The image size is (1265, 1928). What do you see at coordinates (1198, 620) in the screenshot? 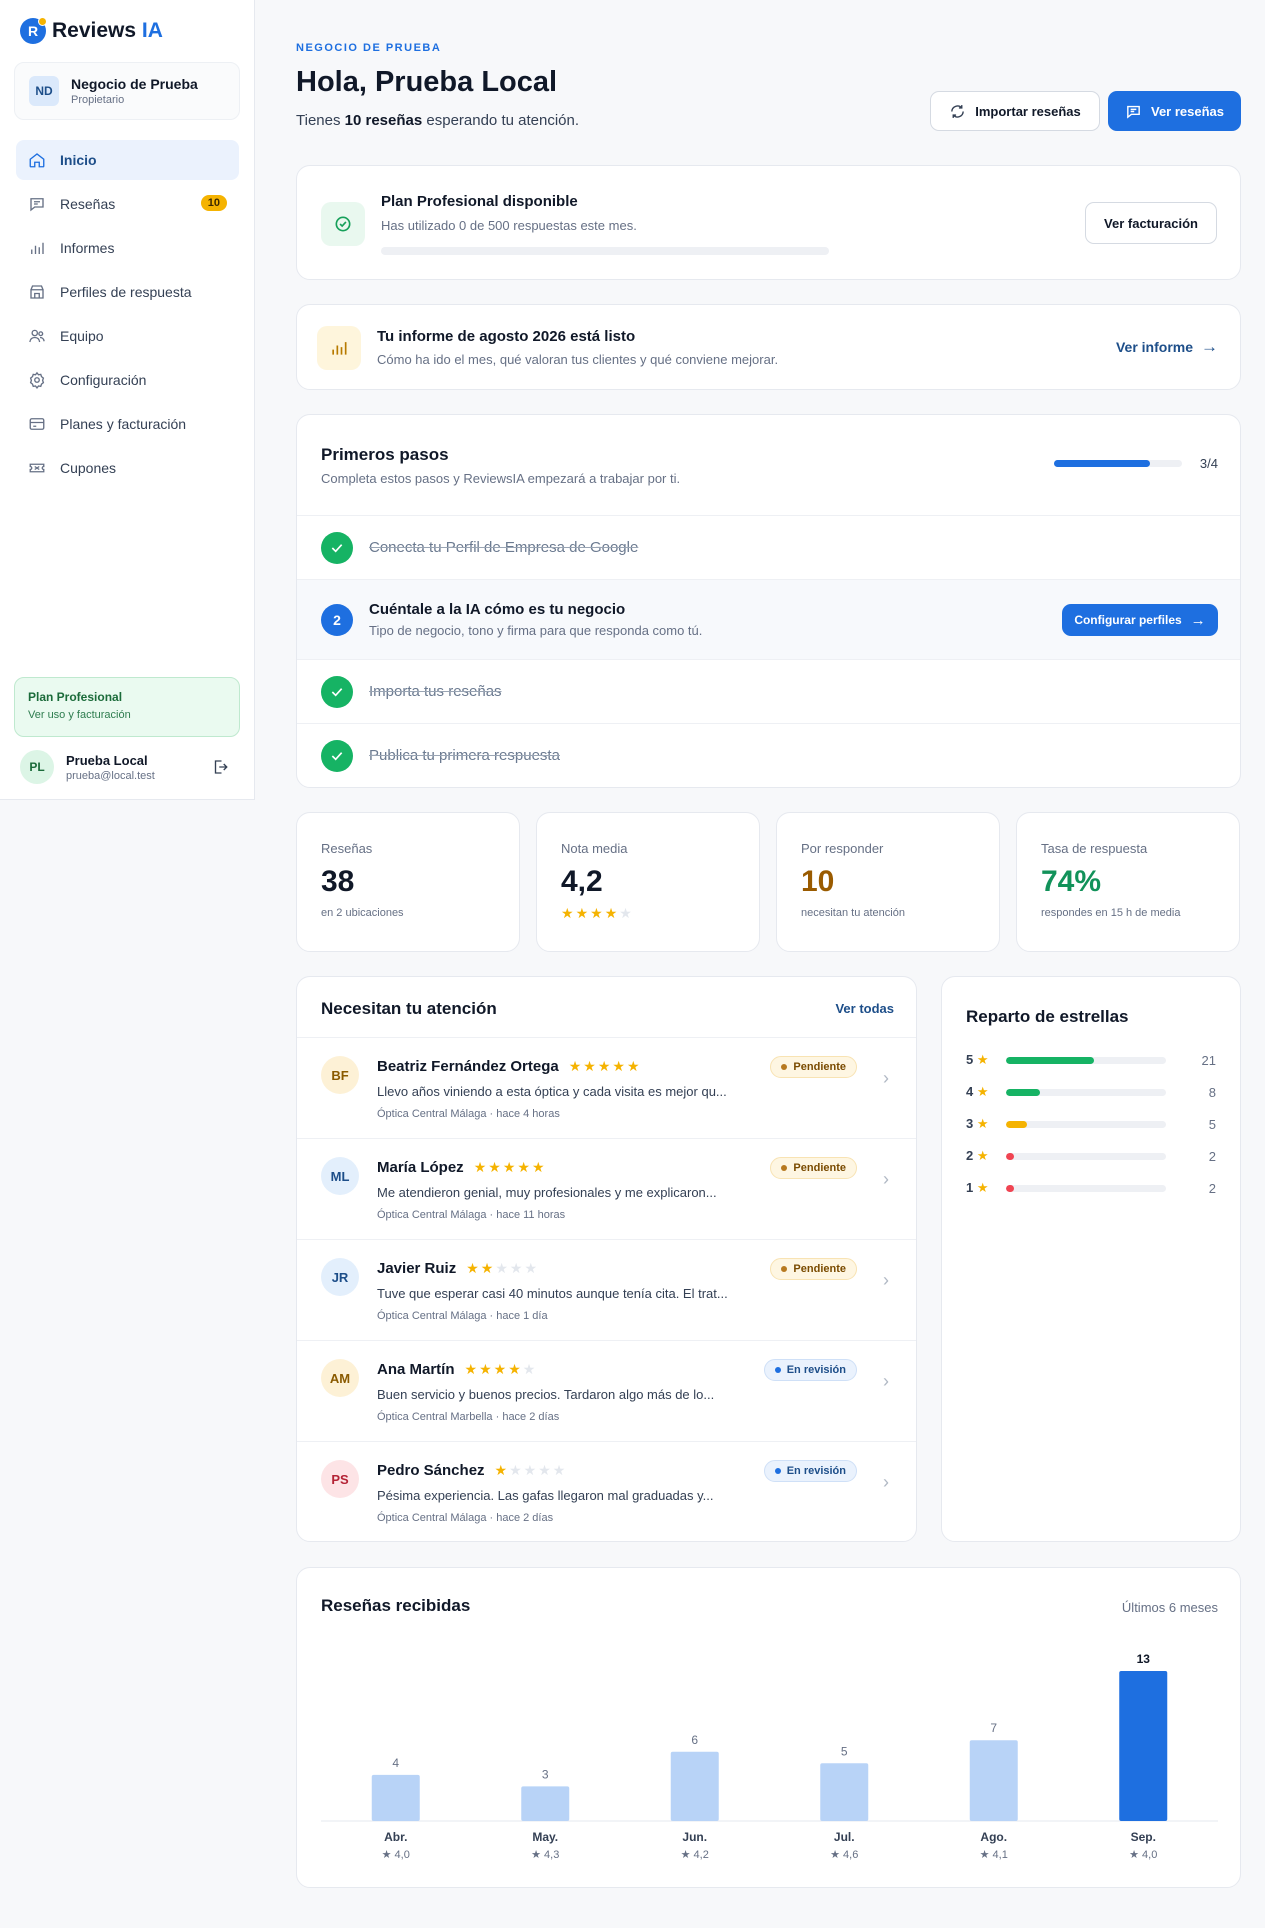
I see `arrow-right-icon: →` at bounding box center [1198, 620].